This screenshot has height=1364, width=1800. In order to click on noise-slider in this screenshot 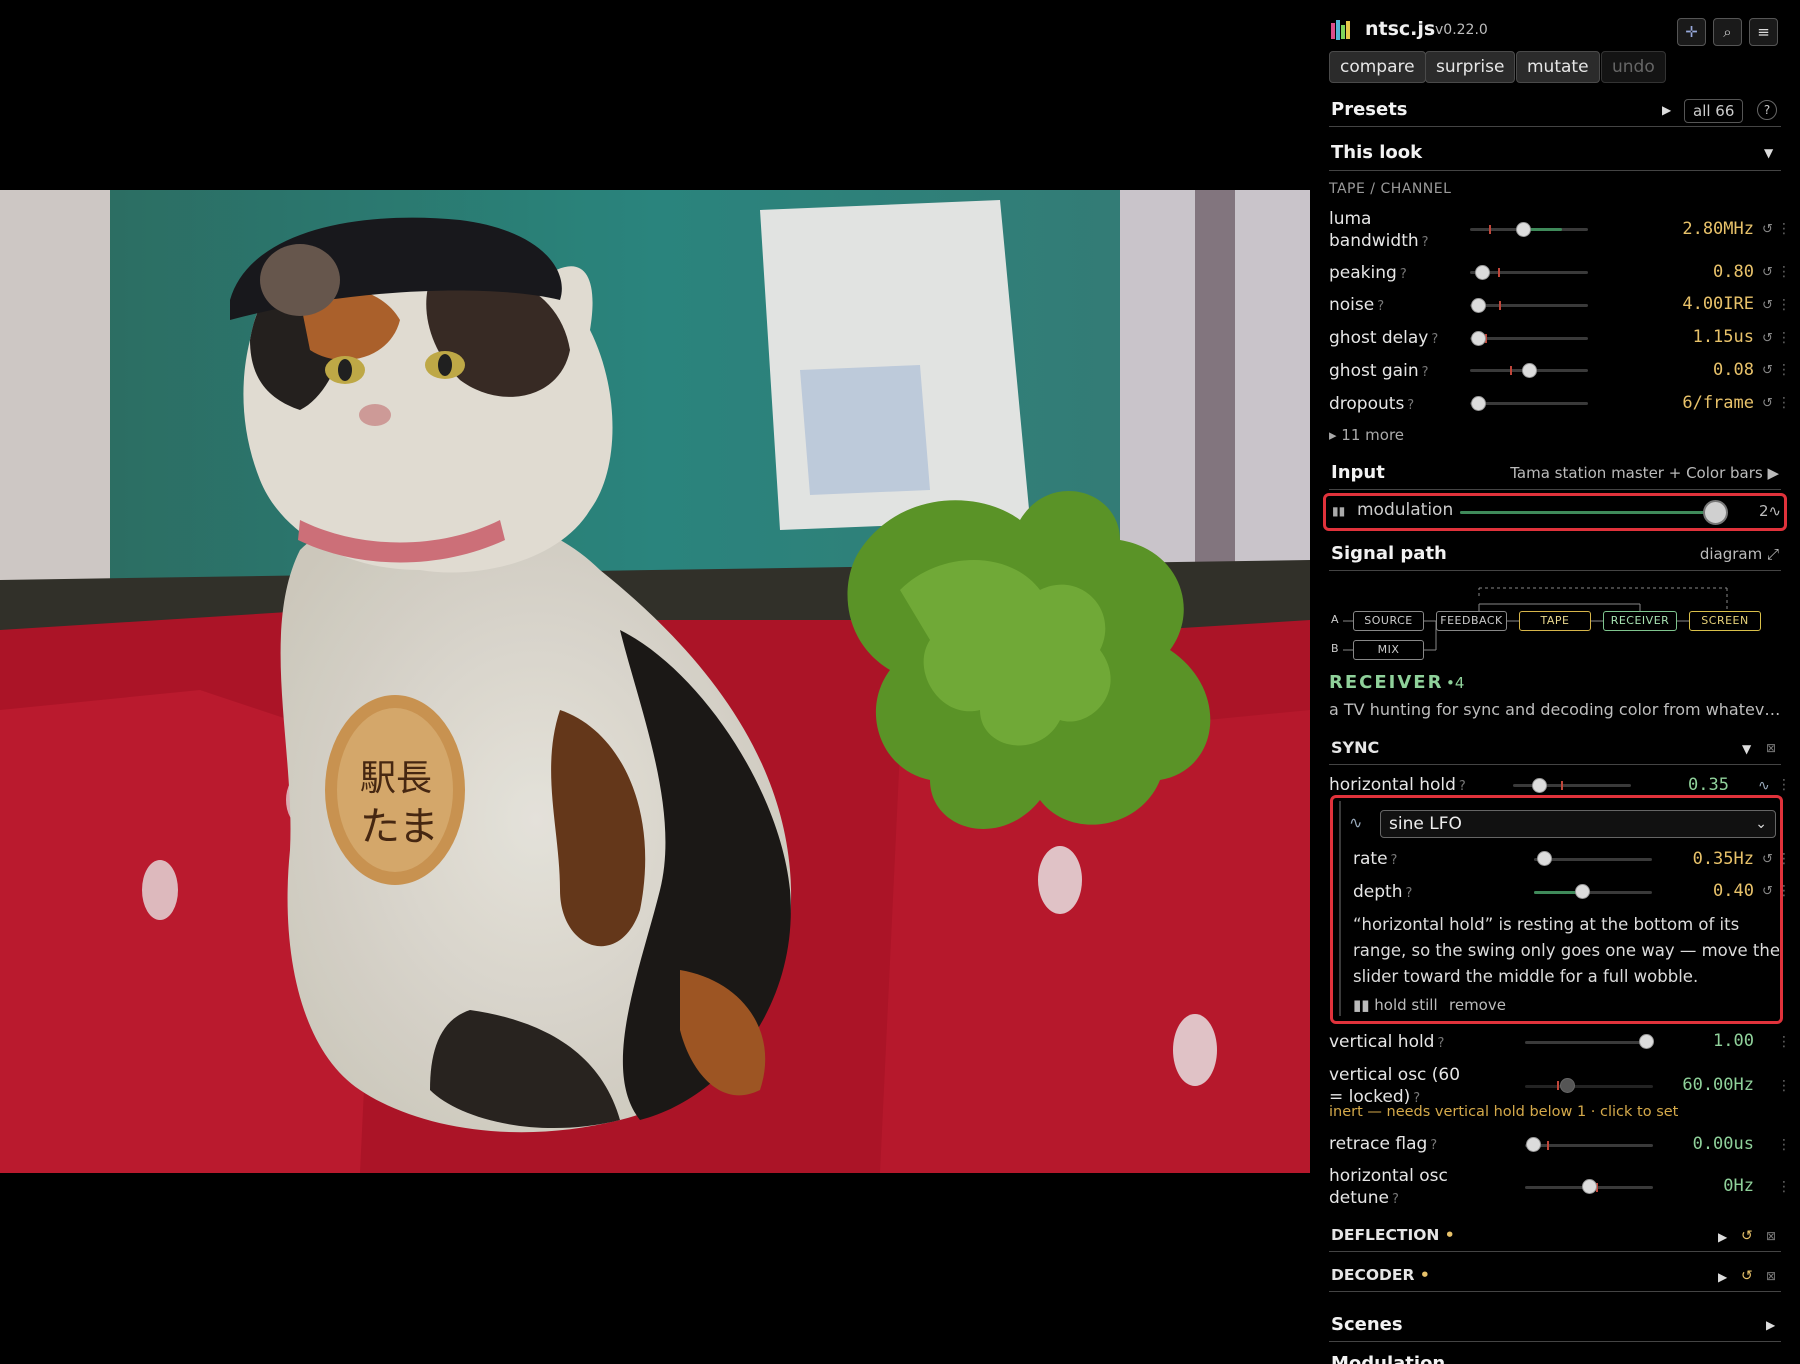, I will do `click(1529, 305)`.